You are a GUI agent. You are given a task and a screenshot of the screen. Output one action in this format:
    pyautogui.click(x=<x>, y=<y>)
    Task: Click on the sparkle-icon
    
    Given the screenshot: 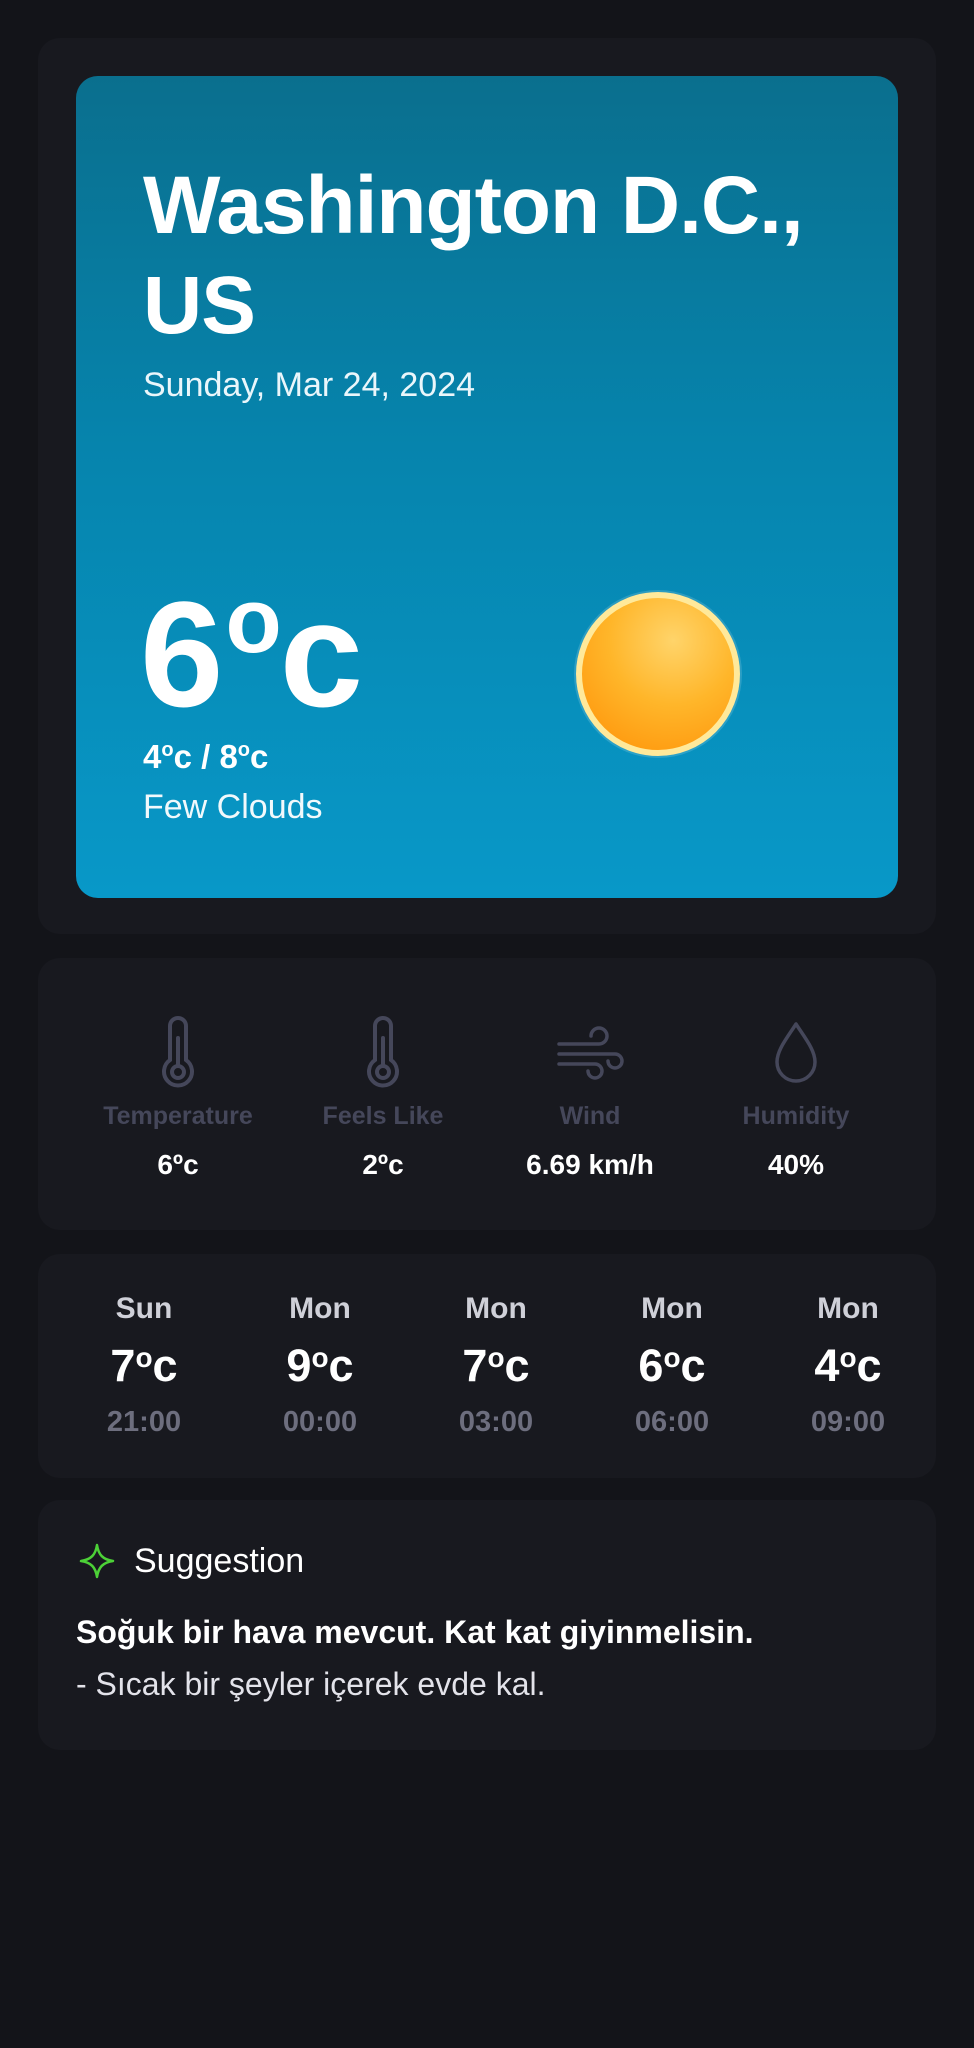 What is the action you would take?
    pyautogui.click(x=97, y=1561)
    